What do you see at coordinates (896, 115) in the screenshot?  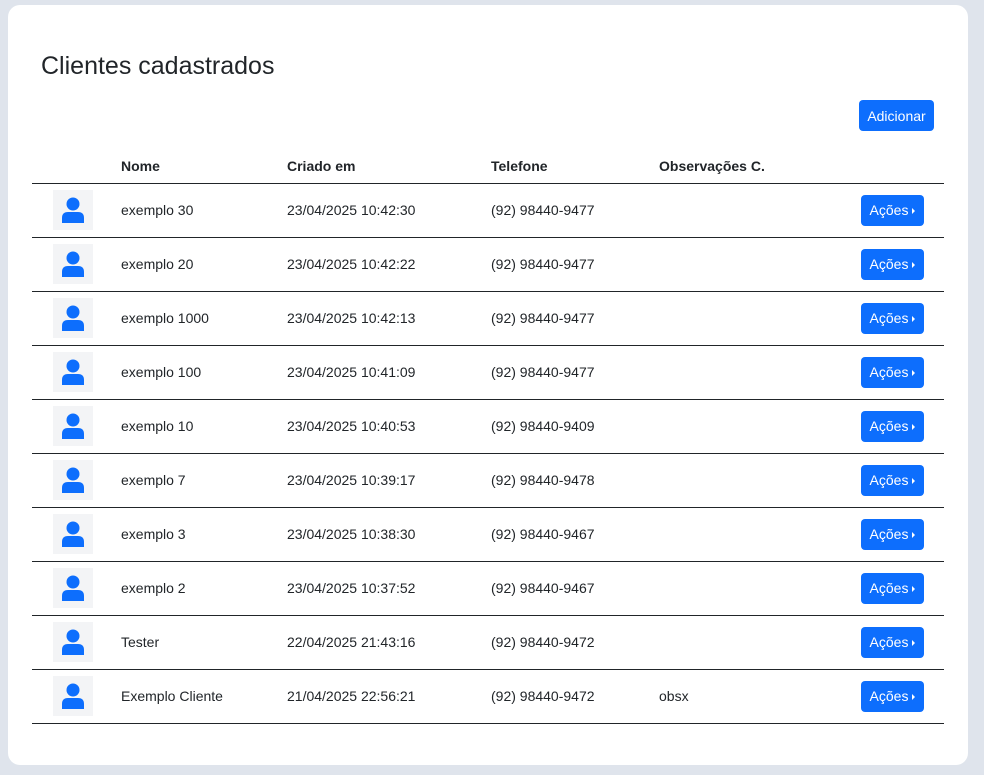 I see `add-client-button: Adicionar` at bounding box center [896, 115].